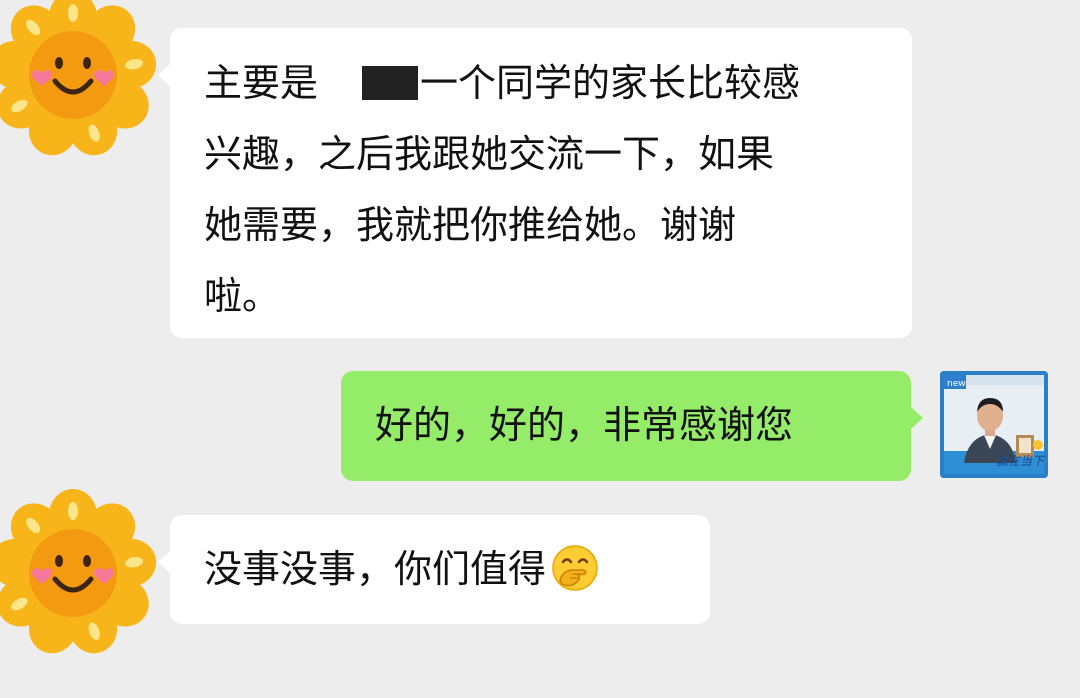 This screenshot has width=1080, height=698. Describe the element at coordinates (489, 154) in the screenshot. I see `message-line: 兴趣，之后我跟她交流一下，如果` at that location.